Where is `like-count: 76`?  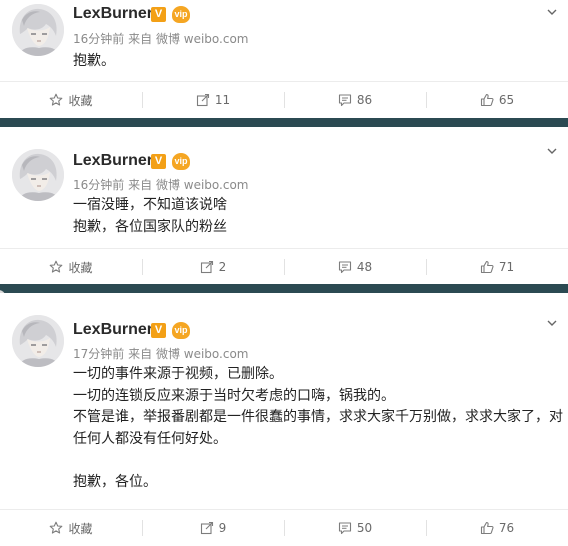
like-count: 76 is located at coordinates (506, 528).